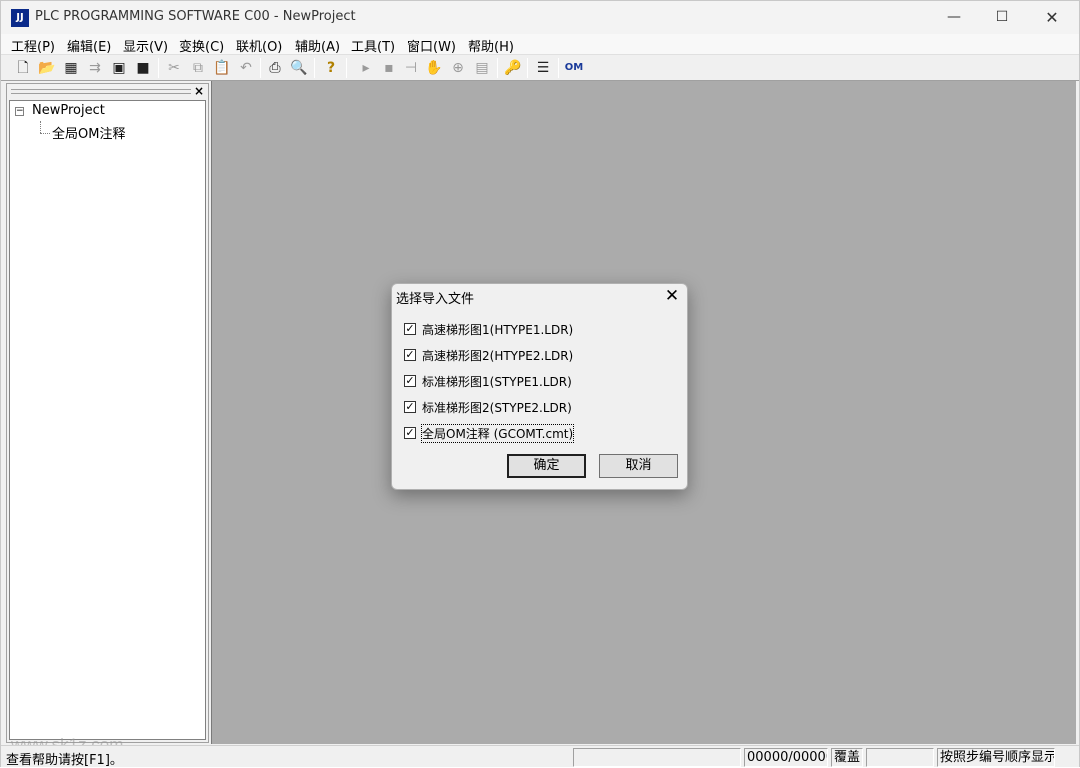 The height and width of the screenshot is (768, 1080). I want to click on menu-assist: 辅助(A), so click(317, 45).